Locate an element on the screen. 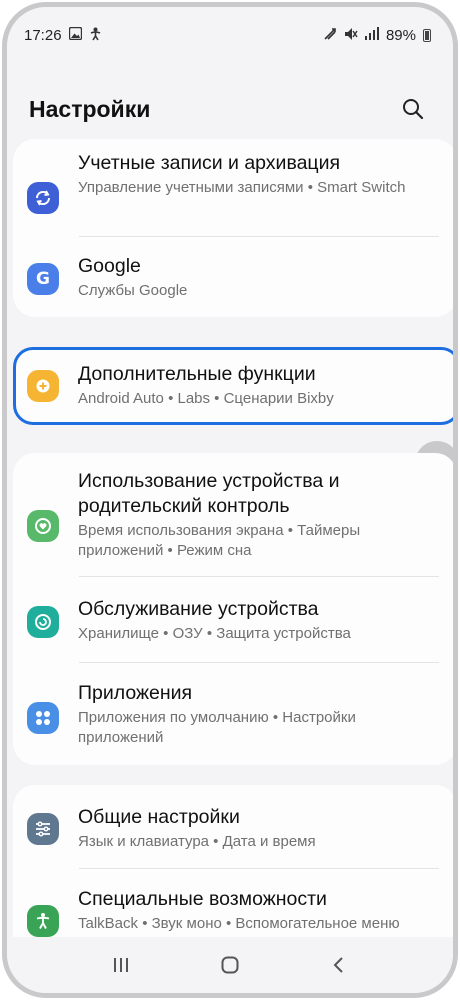  search-icon is located at coordinates (413, 109).